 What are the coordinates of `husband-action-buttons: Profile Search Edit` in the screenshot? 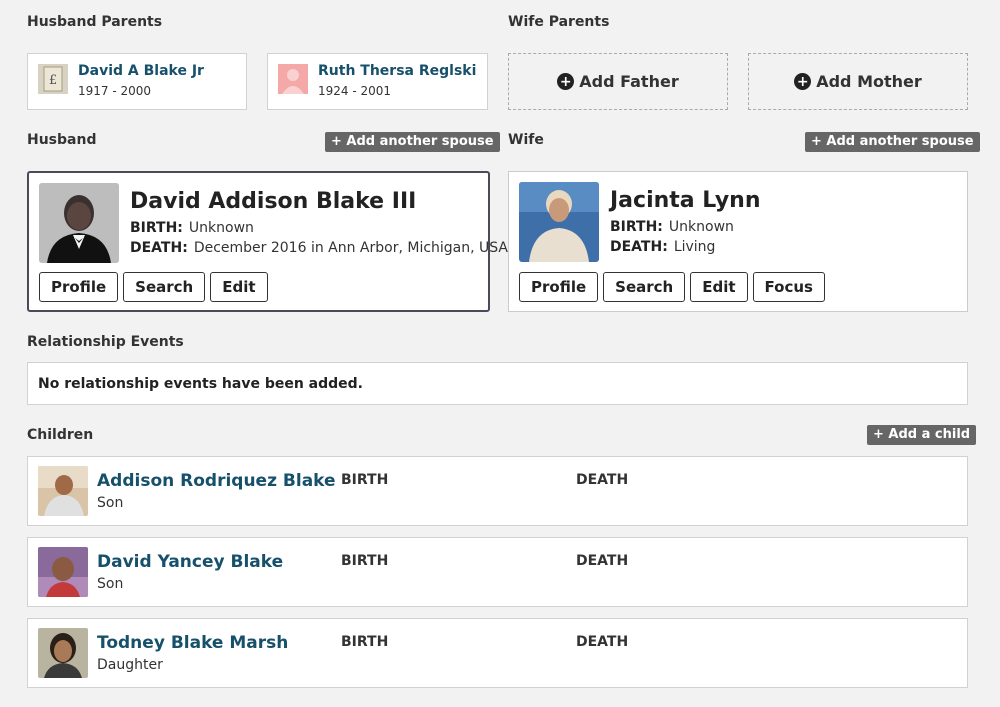 It's located at (153, 287).